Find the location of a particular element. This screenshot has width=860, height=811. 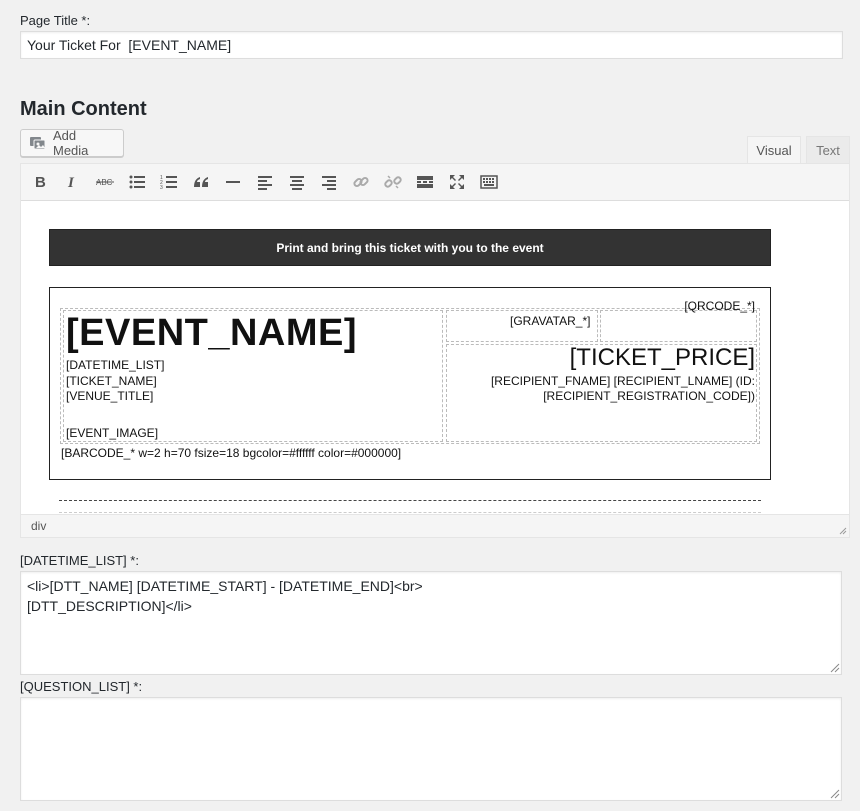

tab-text: Text is located at coordinates (828, 150).